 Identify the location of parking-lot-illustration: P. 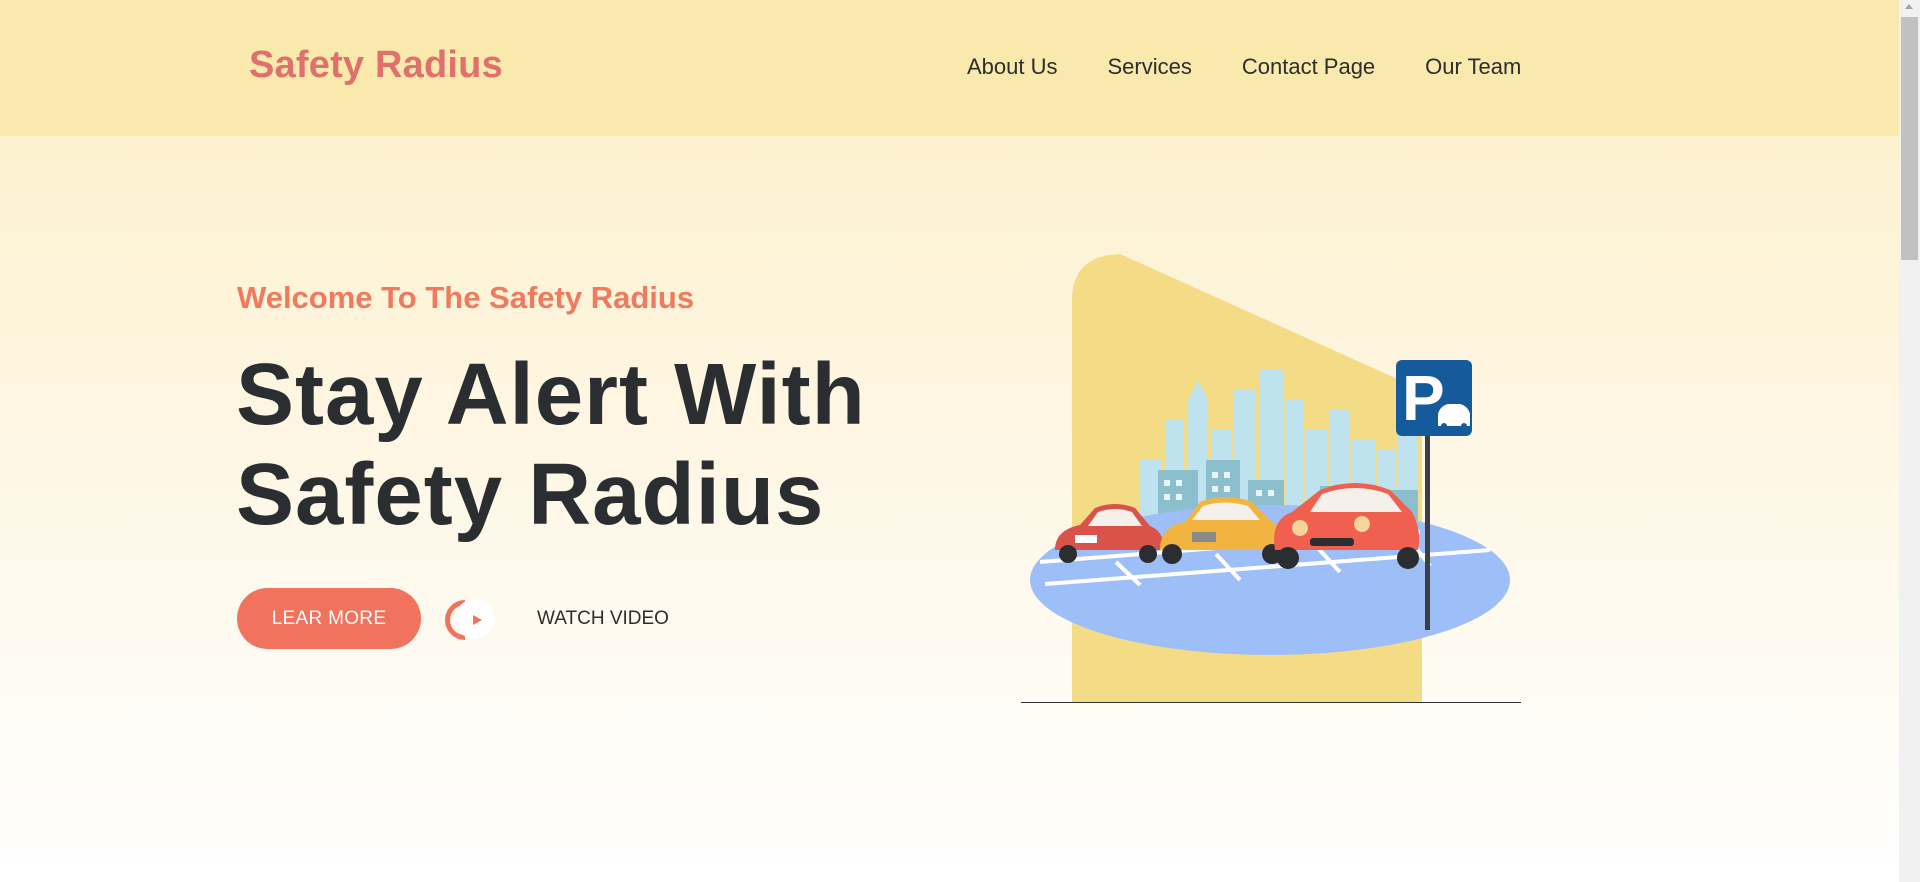
(1270, 478).